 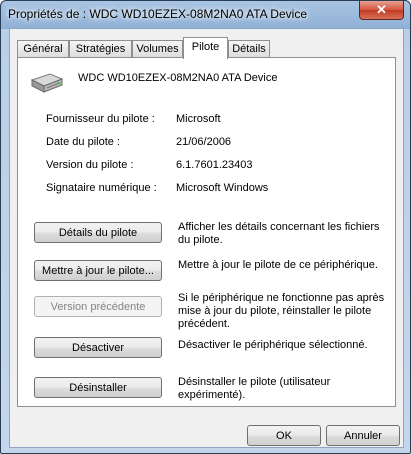 I want to click on info-value-date: 21/06/2006, so click(x=204, y=142).